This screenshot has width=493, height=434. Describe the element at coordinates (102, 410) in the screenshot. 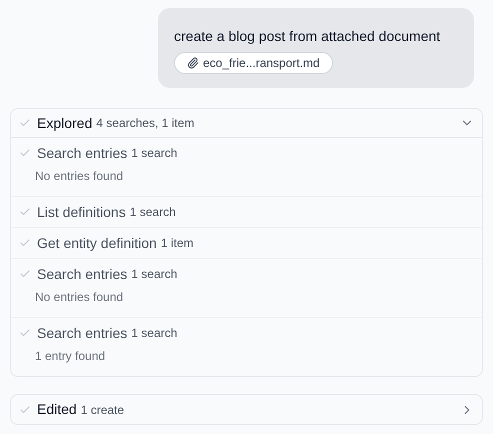

I see `group-summary: 1 create` at that location.